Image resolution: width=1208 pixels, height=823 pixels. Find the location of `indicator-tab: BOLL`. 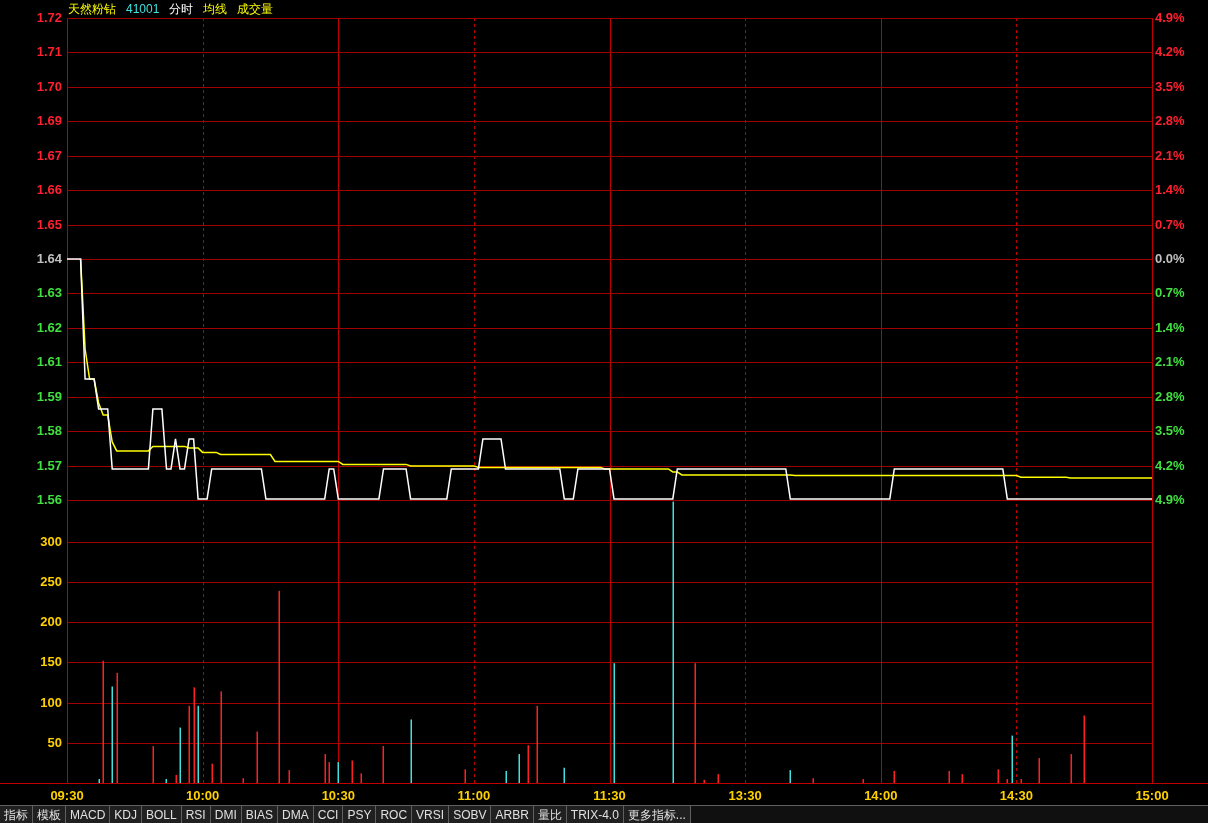

indicator-tab: BOLL is located at coordinates (162, 814).